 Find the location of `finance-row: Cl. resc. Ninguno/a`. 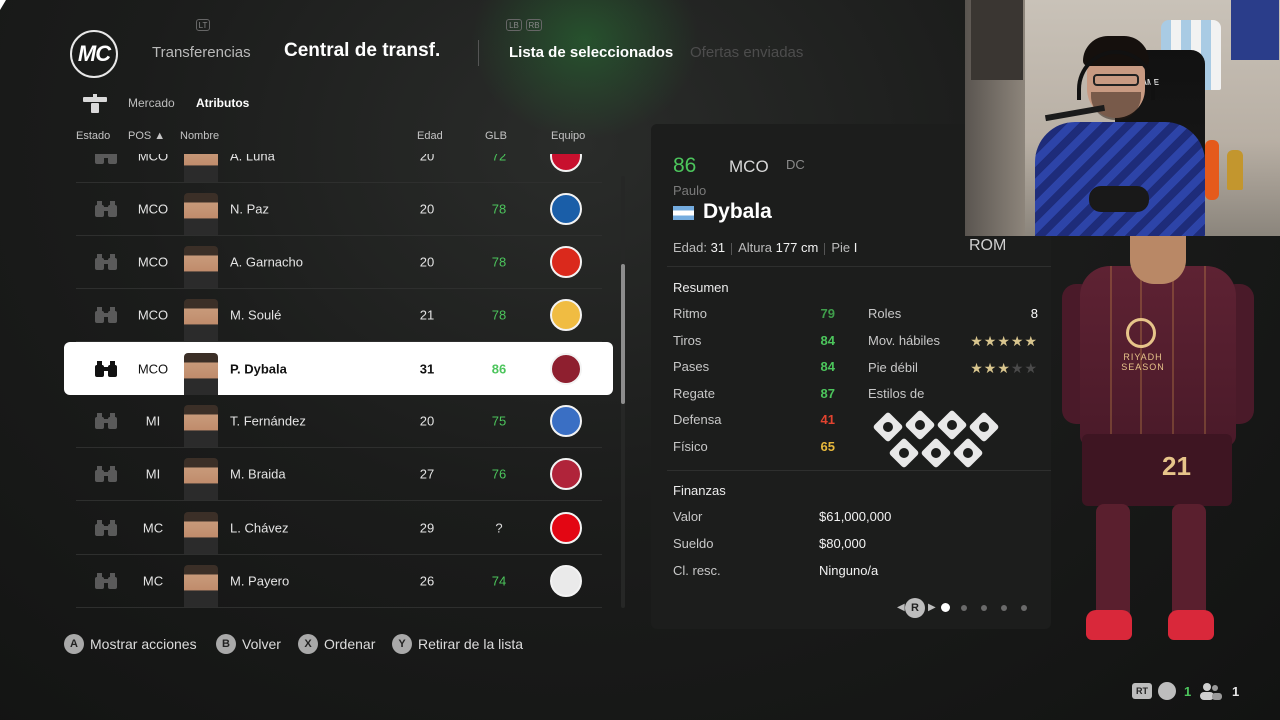

finance-row: Cl. resc. Ninguno/a is located at coordinates (823, 573).